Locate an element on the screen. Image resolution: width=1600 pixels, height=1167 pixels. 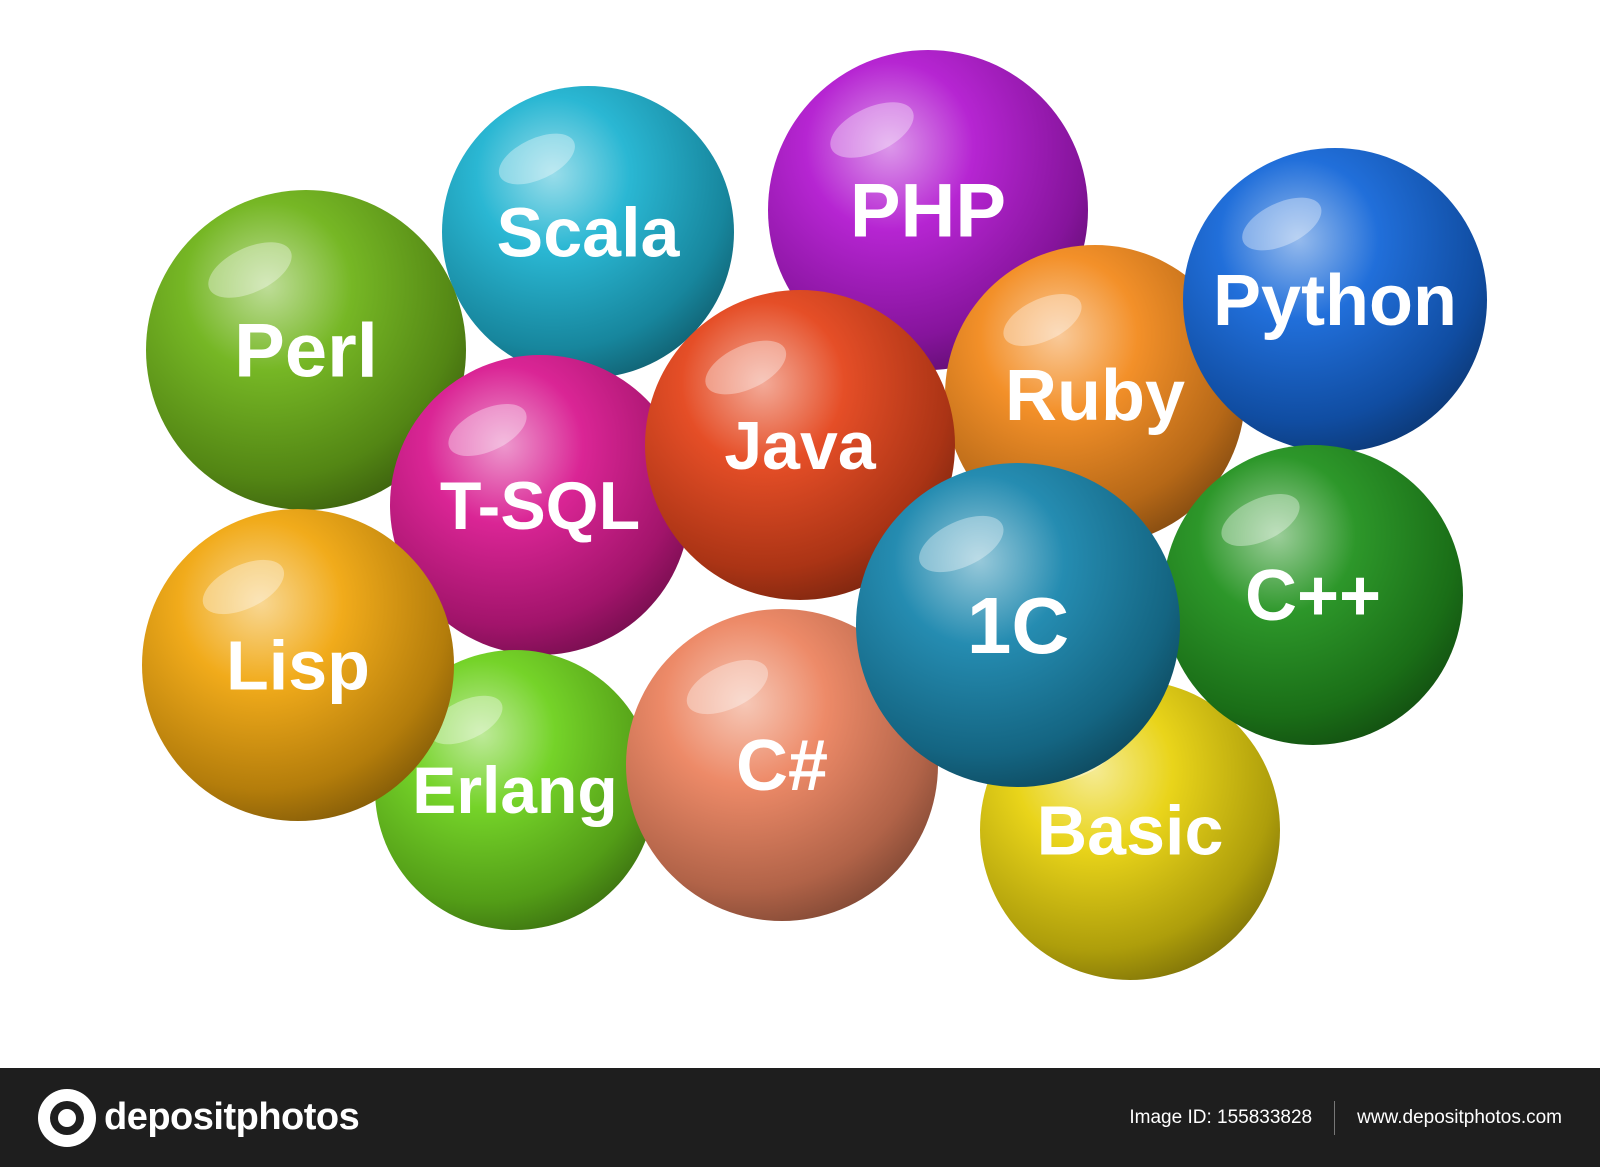
sphere-label: C++ is located at coordinates (1313, 596).